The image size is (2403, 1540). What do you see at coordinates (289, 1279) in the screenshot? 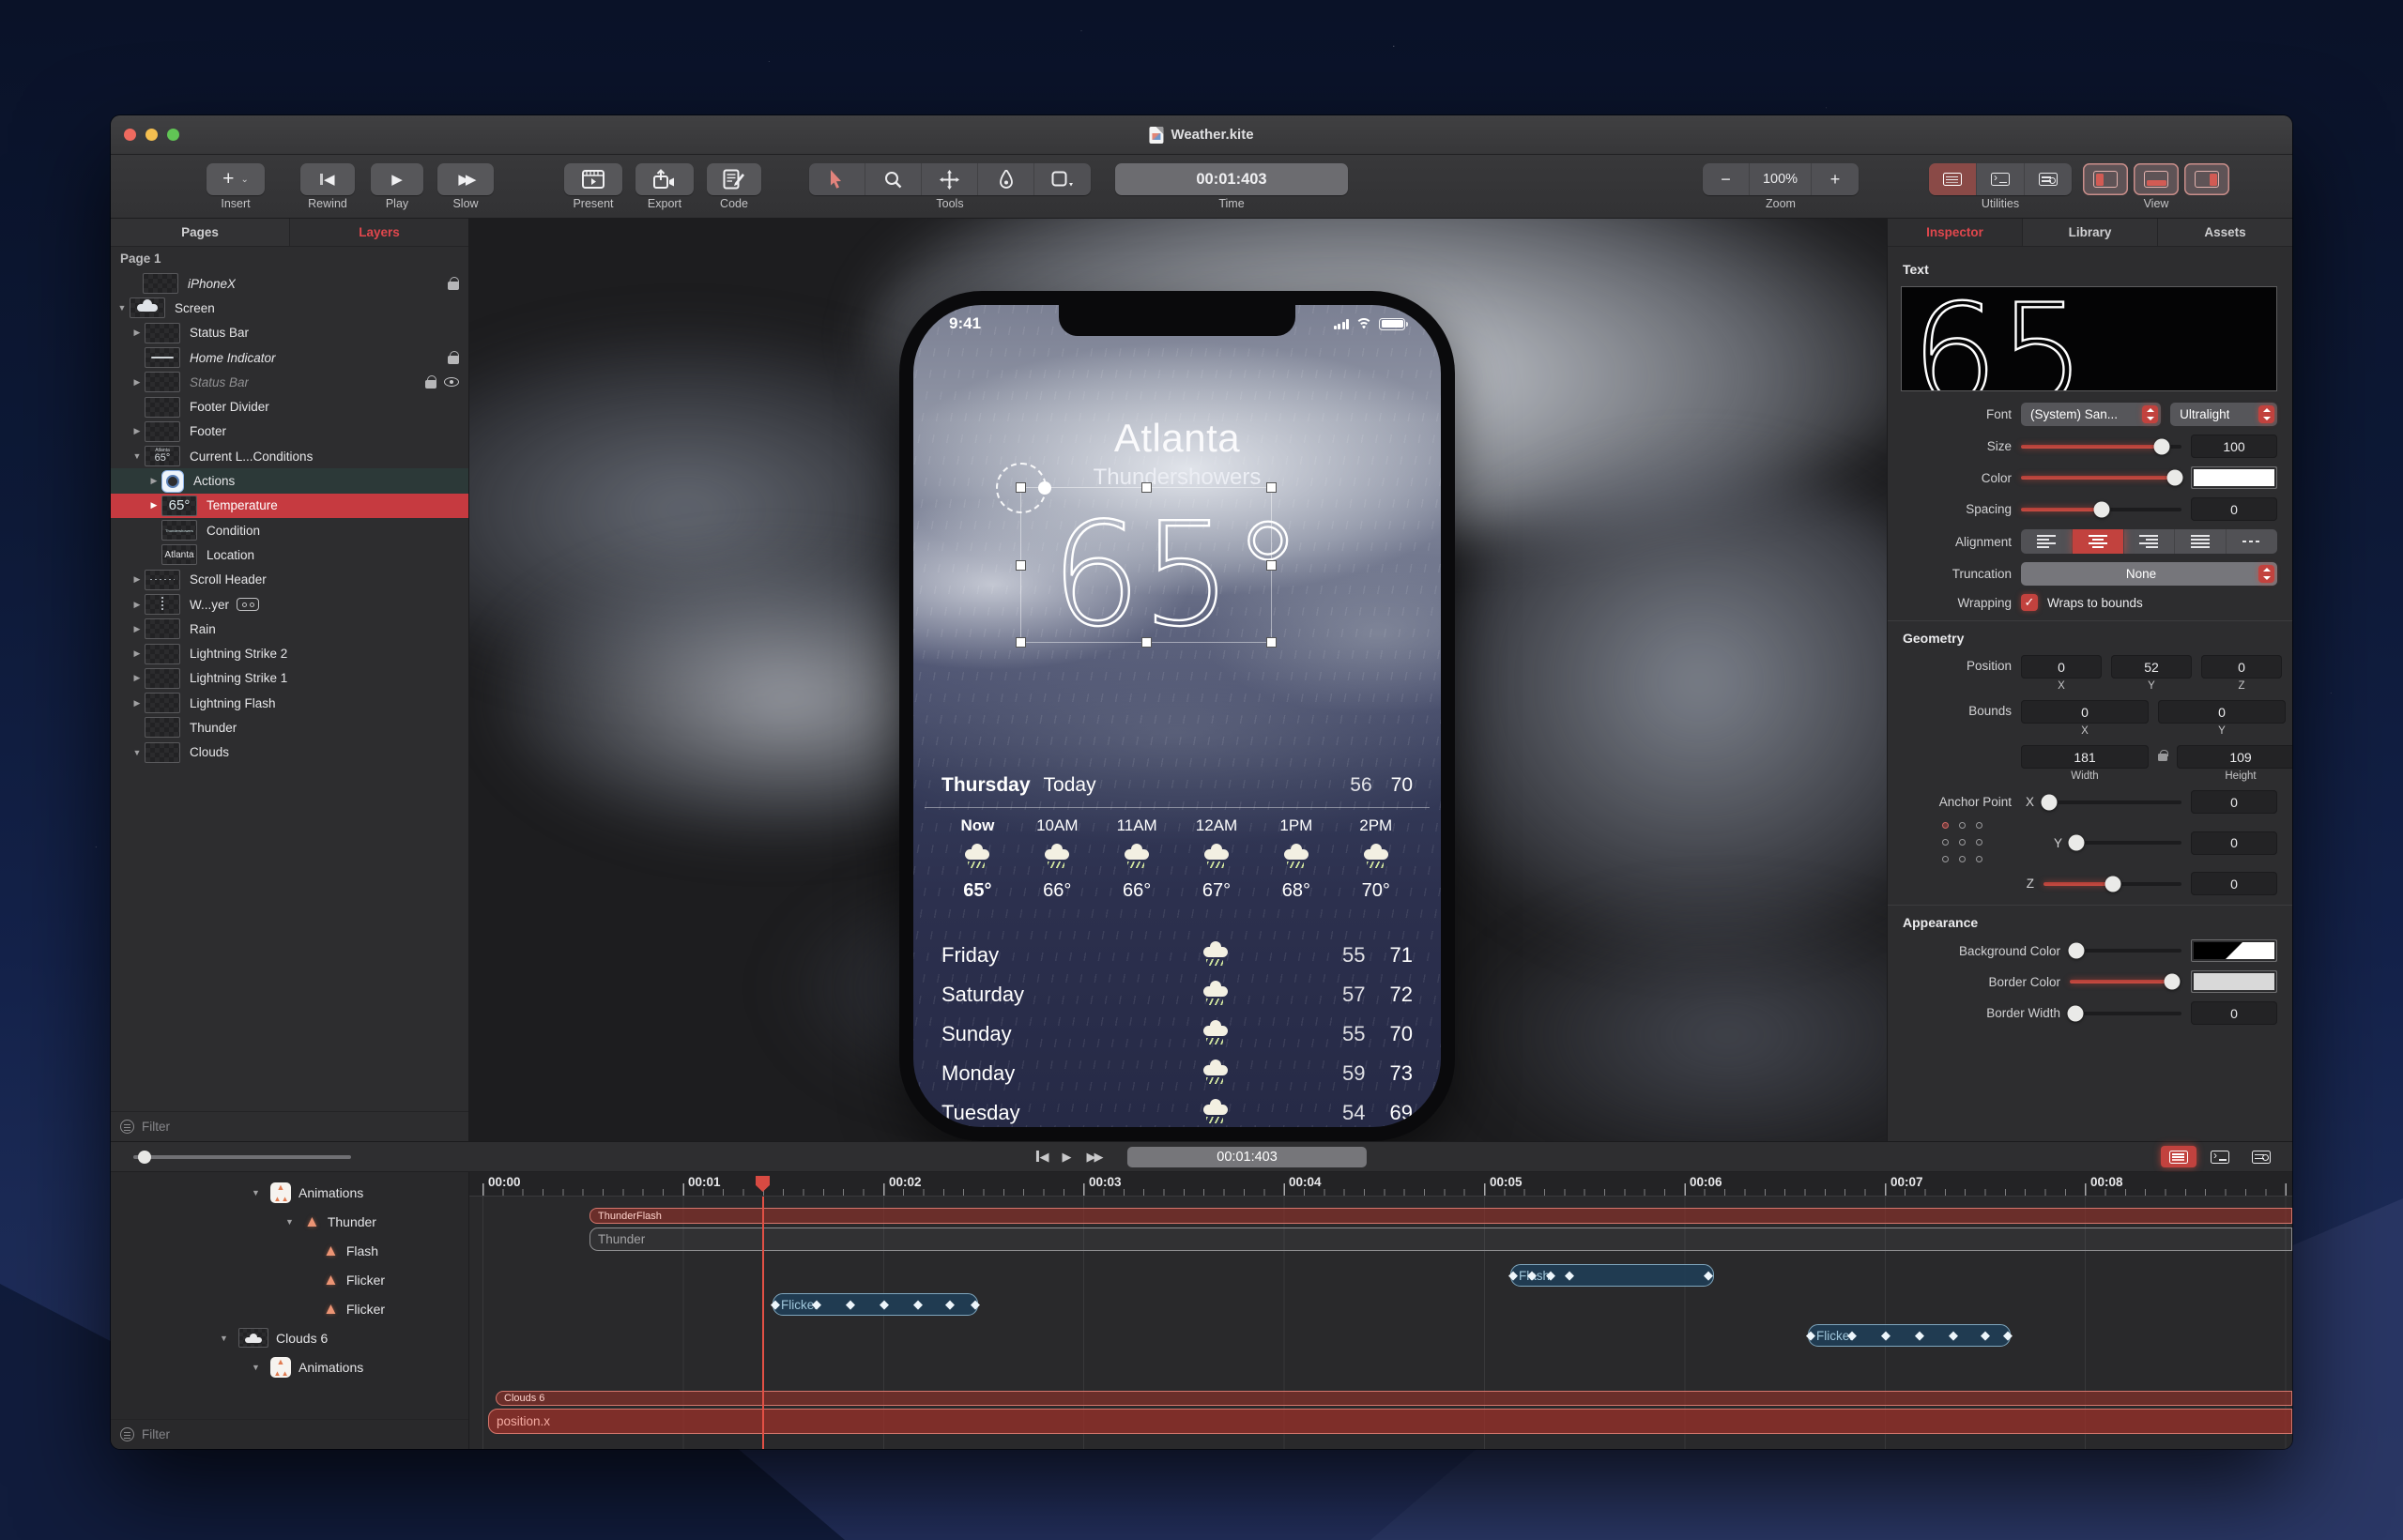
I see `timeline-row-flicker-1: ▲ Flicker` at bounding box center [289, 1279].